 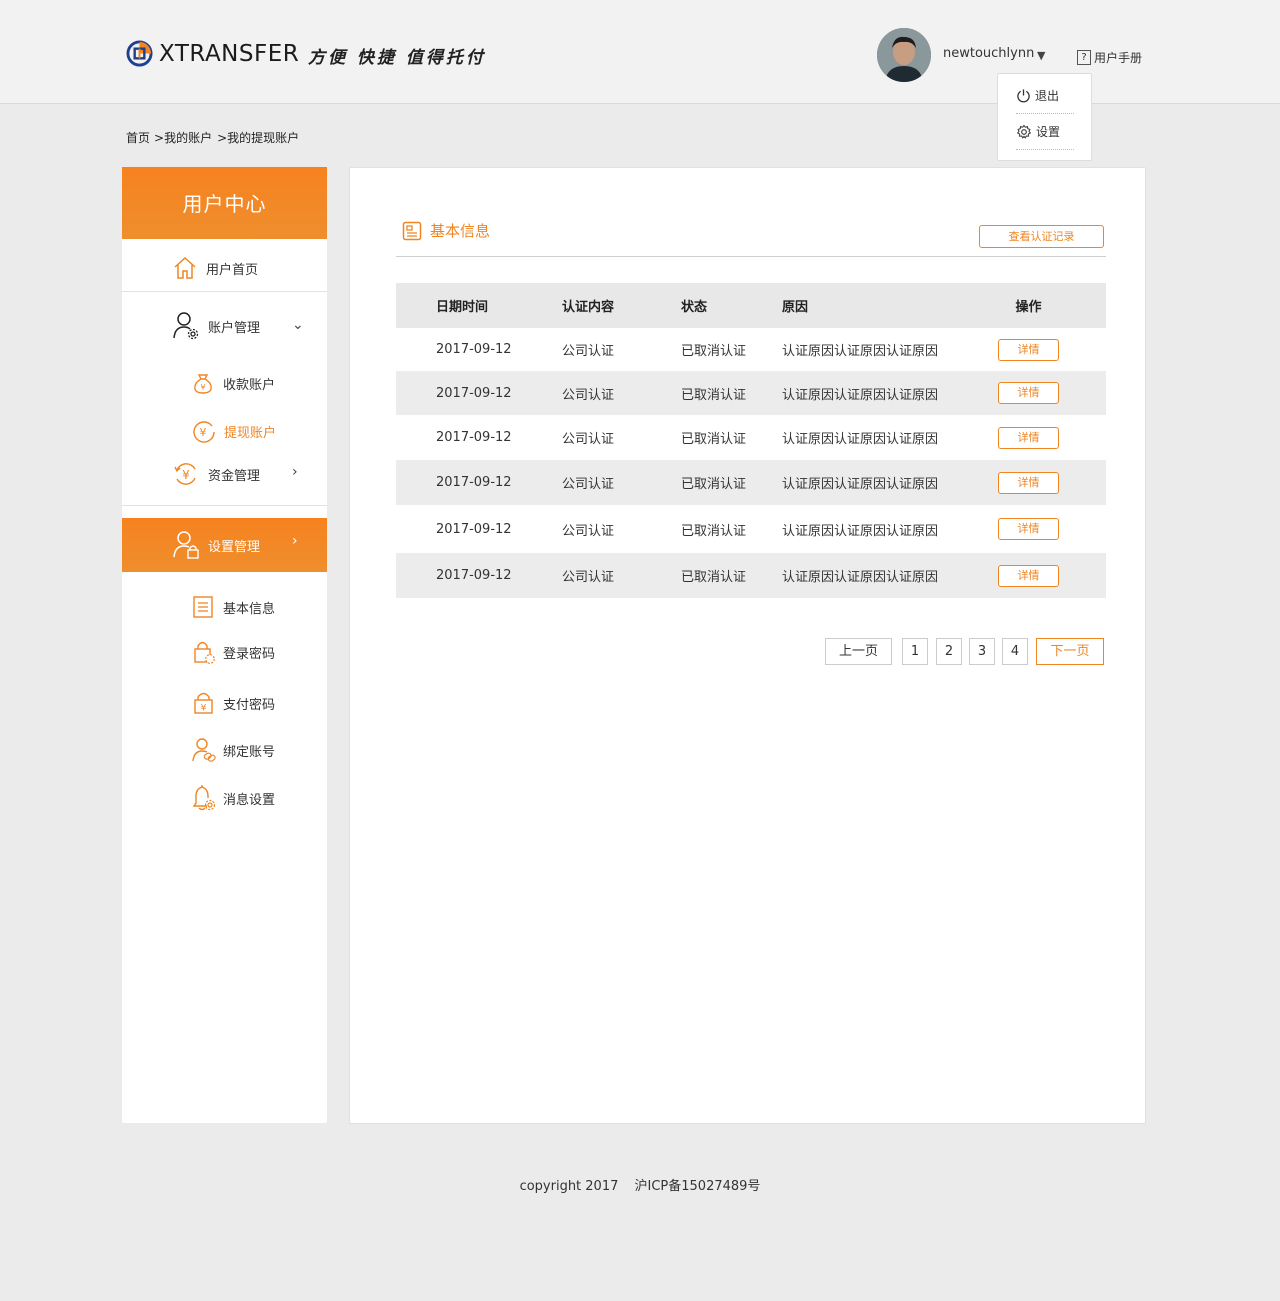 I want to click on next-page-button: 下一页, so click(x=1070, y=651).